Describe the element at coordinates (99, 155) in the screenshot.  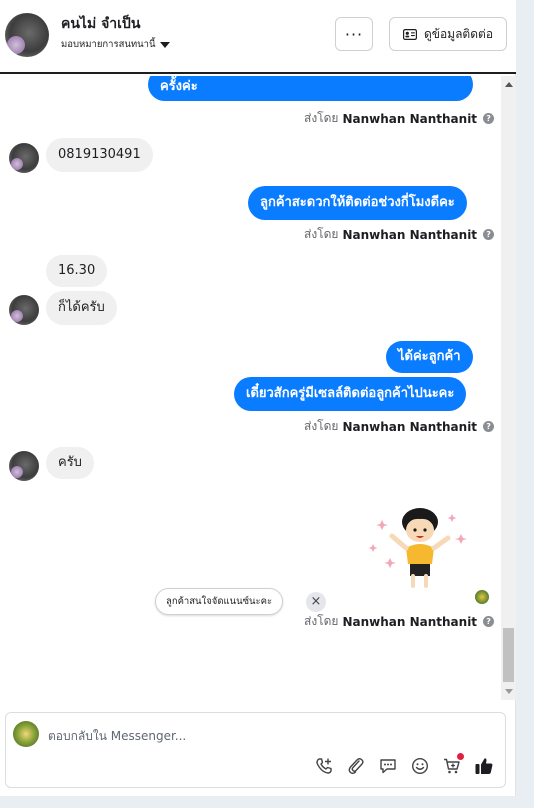
I see `message-bubble-incoming: 0819130491` at that location.